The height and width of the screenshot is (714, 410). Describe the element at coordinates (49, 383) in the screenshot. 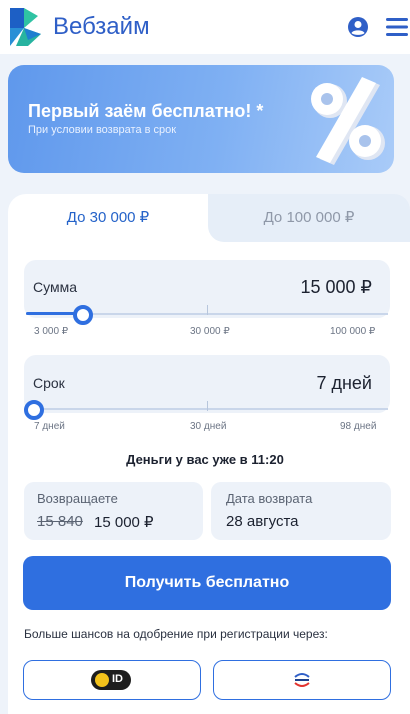

I see `term-label: Срок` at that location.